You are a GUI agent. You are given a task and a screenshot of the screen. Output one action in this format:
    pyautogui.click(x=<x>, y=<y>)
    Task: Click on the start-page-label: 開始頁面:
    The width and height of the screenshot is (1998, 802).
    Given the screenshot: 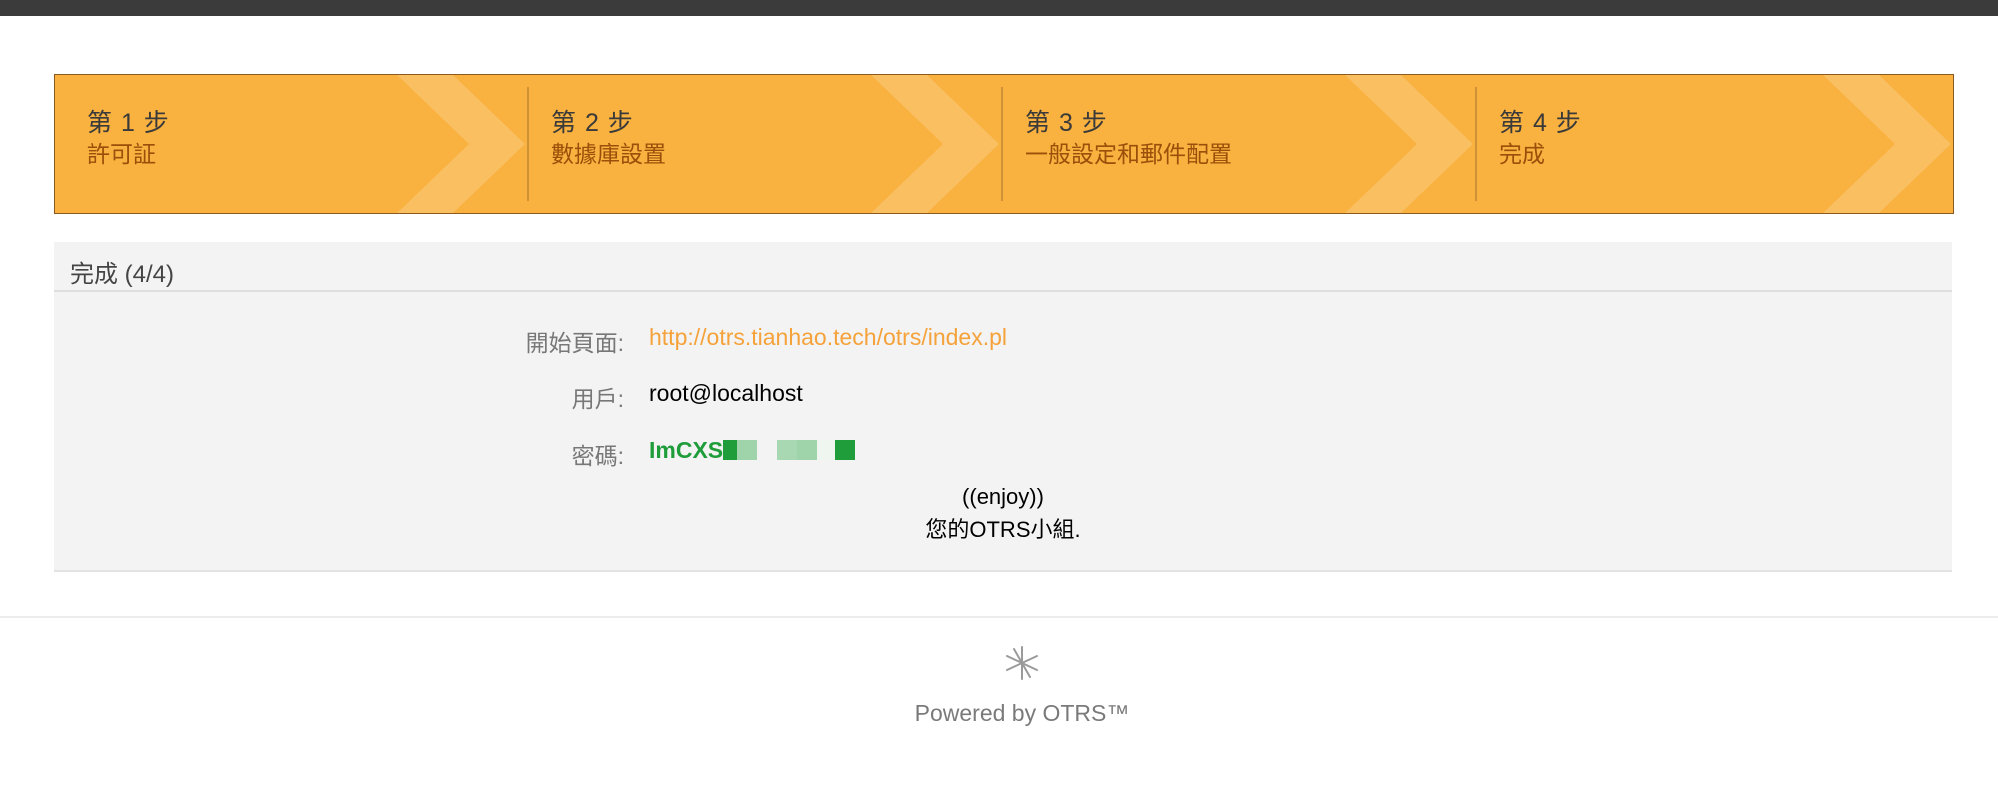 What is the action you would take?
    pyautogui.click(x=574, y=343)
    